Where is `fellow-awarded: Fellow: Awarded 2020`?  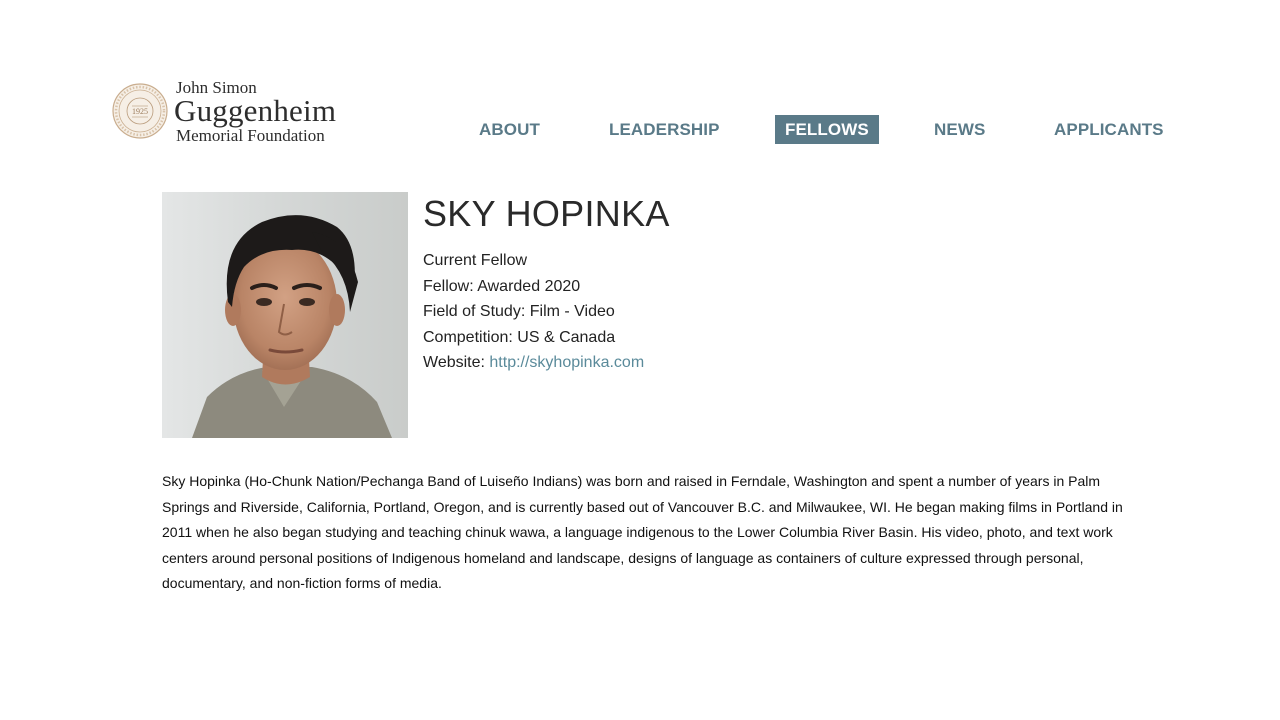 fellow-awarded: Fellow: Awarded 2020 is located at coordinates (773, 287).